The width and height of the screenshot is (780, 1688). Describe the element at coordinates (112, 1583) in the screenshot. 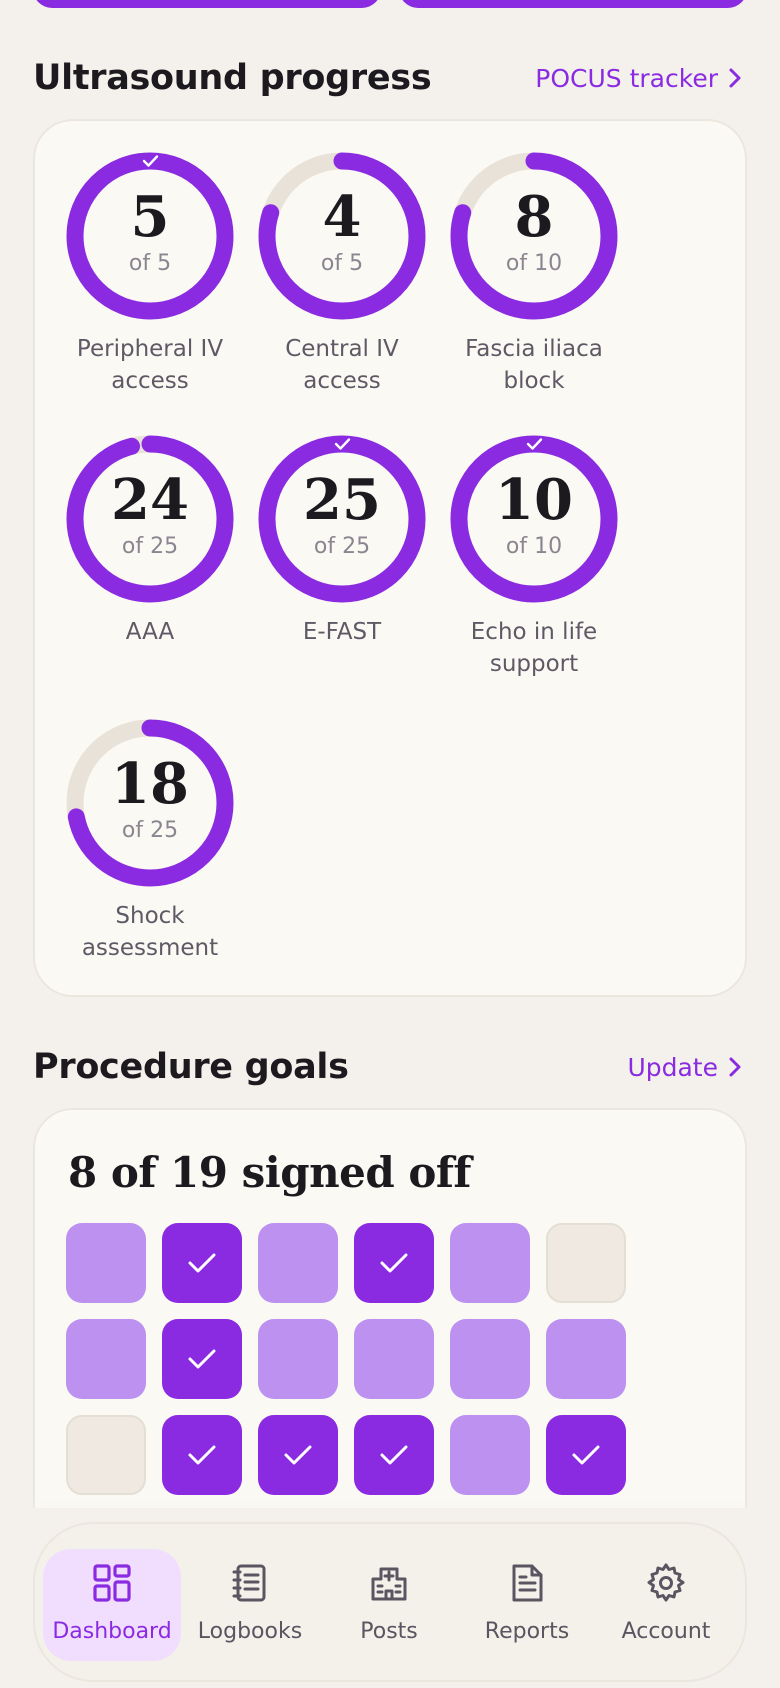

I see `dashboard-icon` at that location.